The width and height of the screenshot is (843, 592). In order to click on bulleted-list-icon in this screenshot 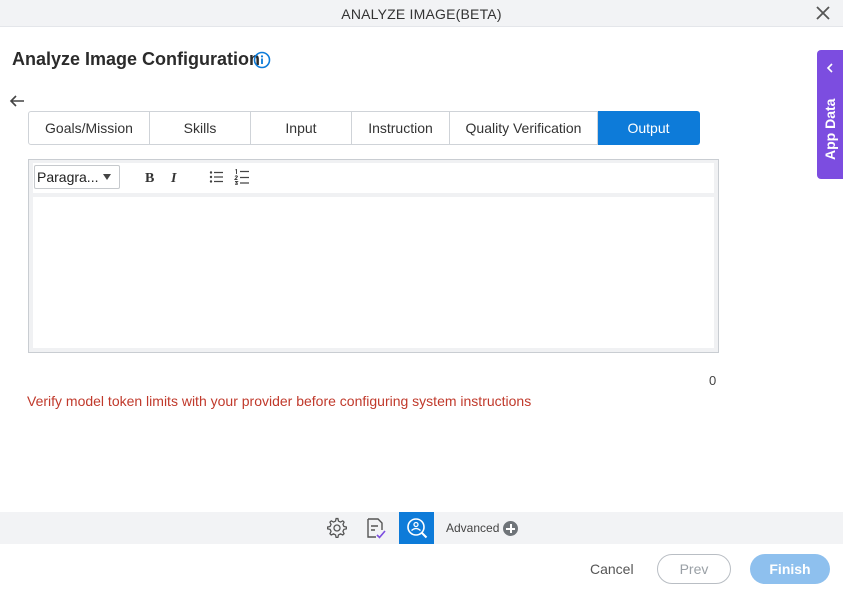, I will do `click(217, 177)`.